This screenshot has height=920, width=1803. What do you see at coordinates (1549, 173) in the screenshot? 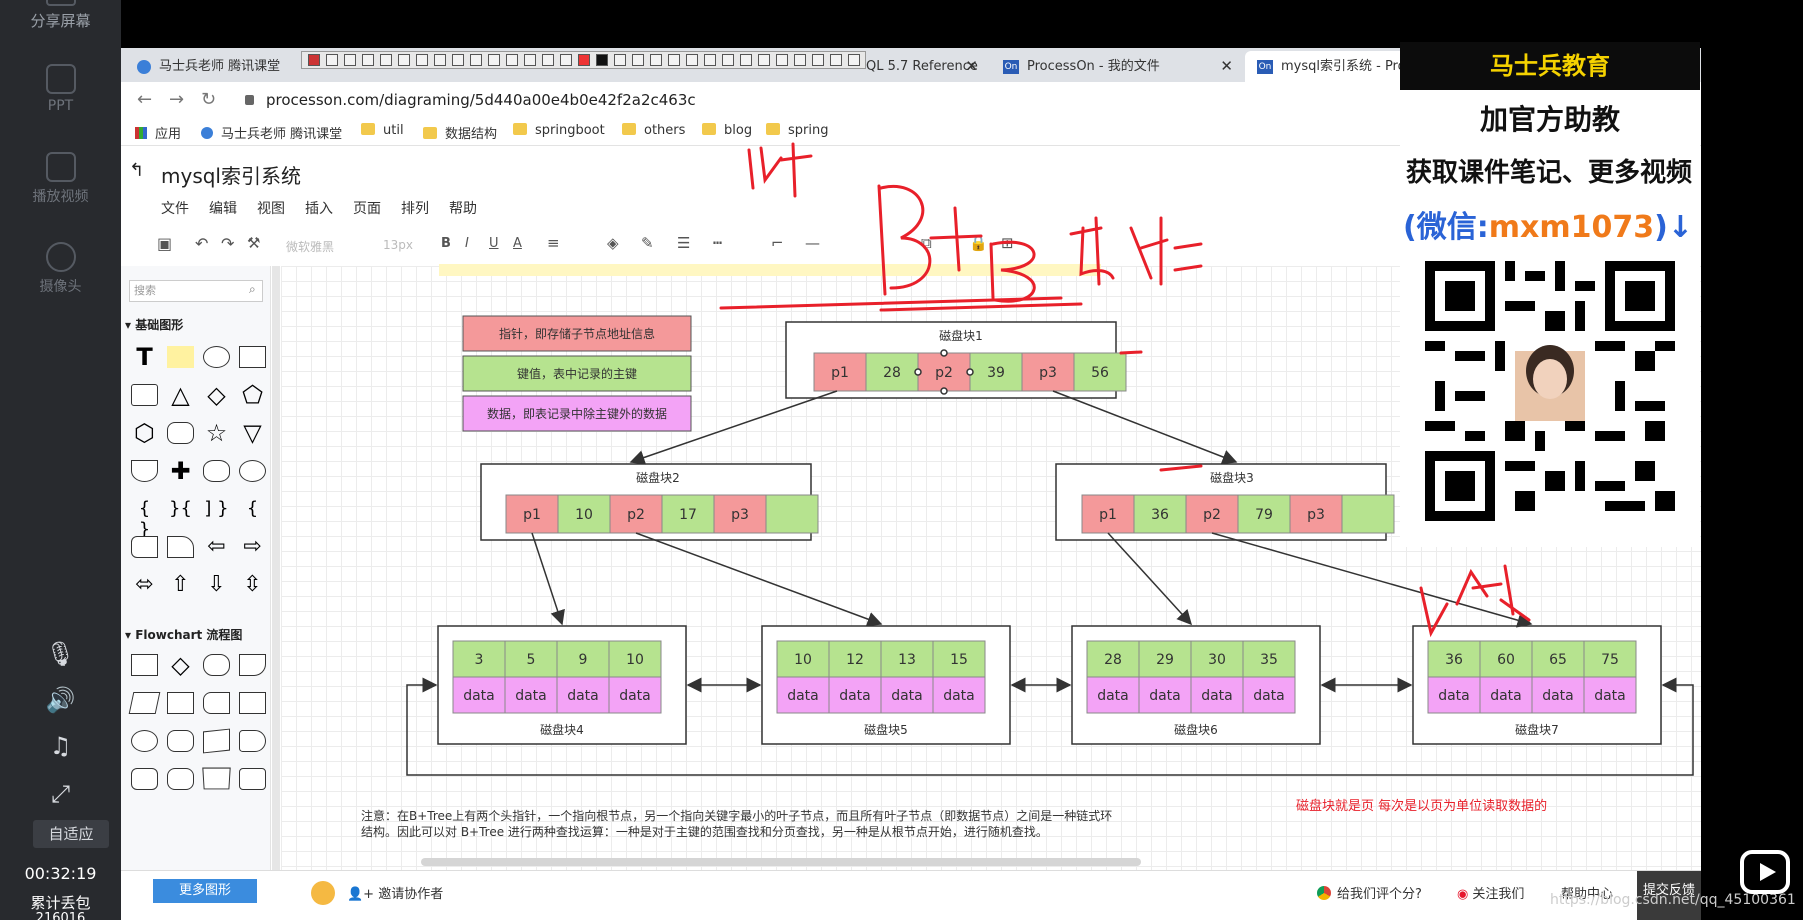
I see `promo-line-2: 获取课件笔记、更多视频` at bounding box center [1549, 173].